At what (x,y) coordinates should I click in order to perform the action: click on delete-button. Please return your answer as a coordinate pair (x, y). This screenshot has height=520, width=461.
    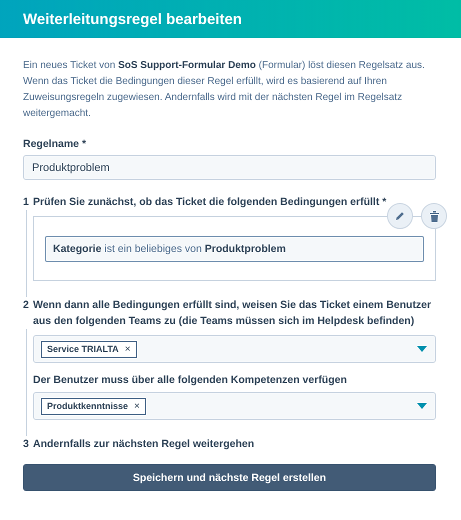
    Looking at the image, I should click on (434, 216).